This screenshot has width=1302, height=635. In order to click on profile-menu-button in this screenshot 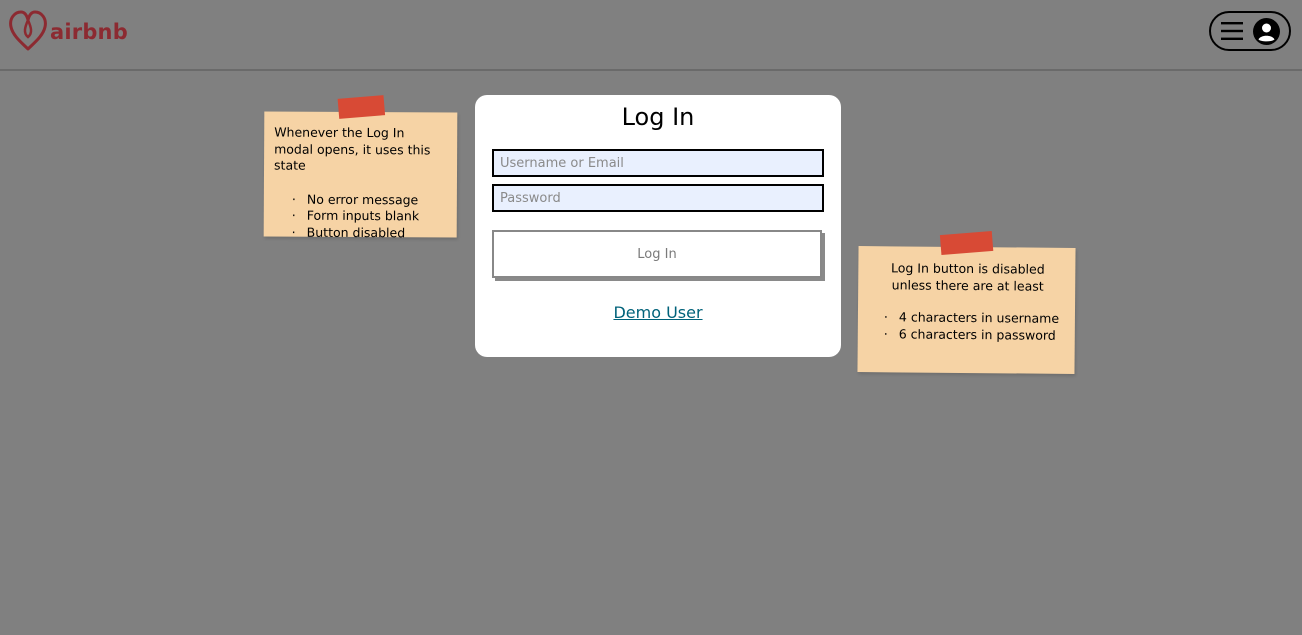, I will do `click(1250, 31)`.